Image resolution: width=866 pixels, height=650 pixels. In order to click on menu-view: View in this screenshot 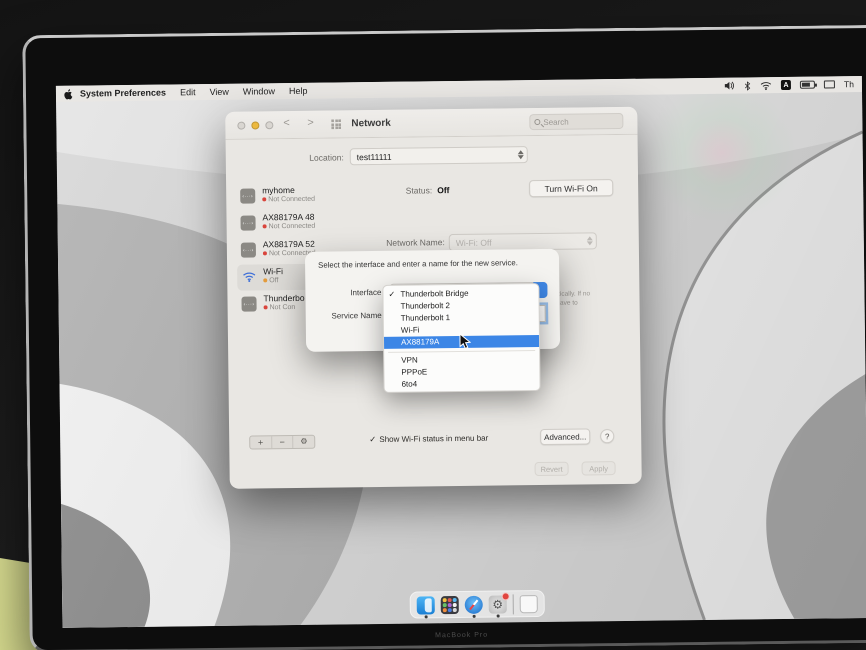, I will do `click(218, 92)`.